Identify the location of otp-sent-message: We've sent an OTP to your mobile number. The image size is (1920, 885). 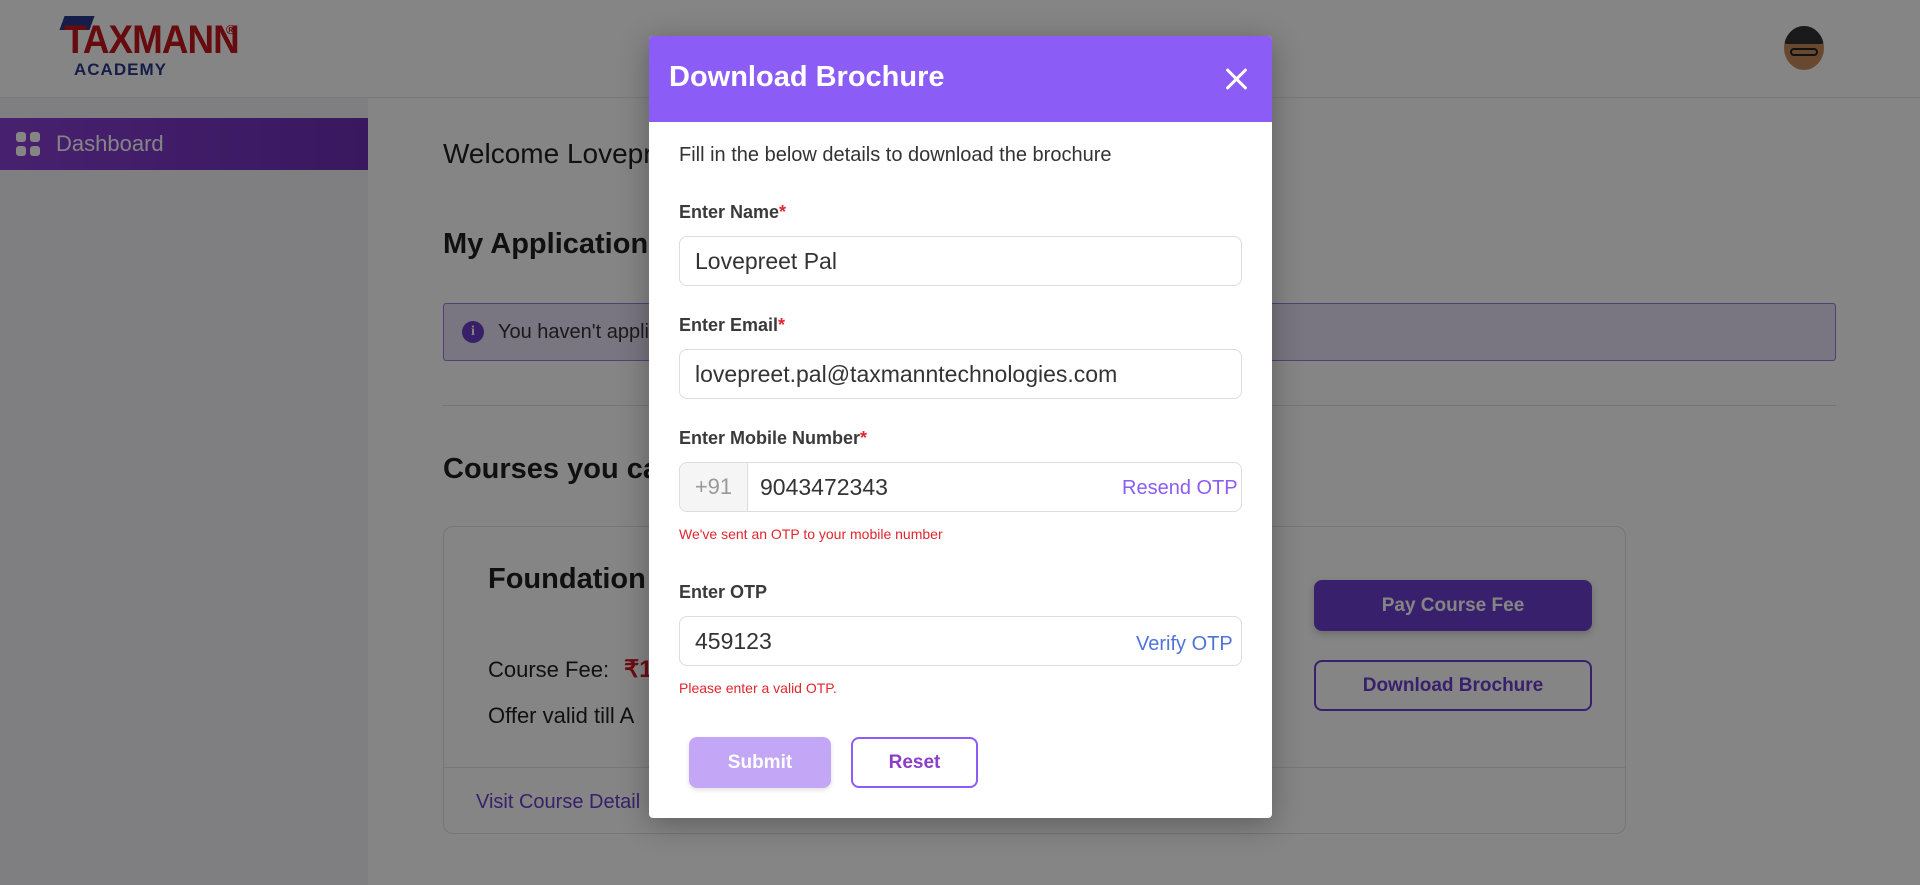
(811, 534).